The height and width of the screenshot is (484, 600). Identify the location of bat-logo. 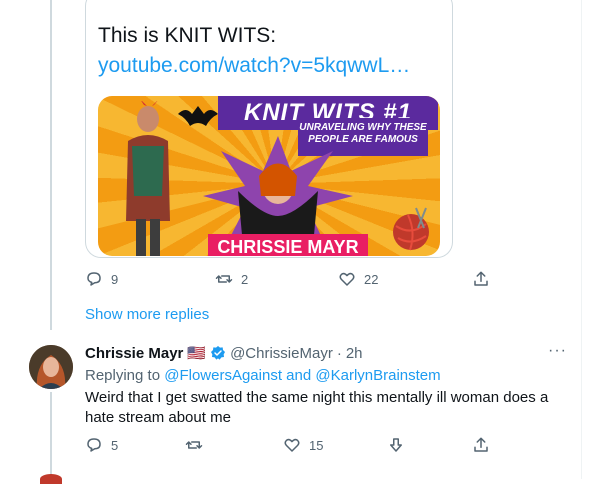
(198, 116).